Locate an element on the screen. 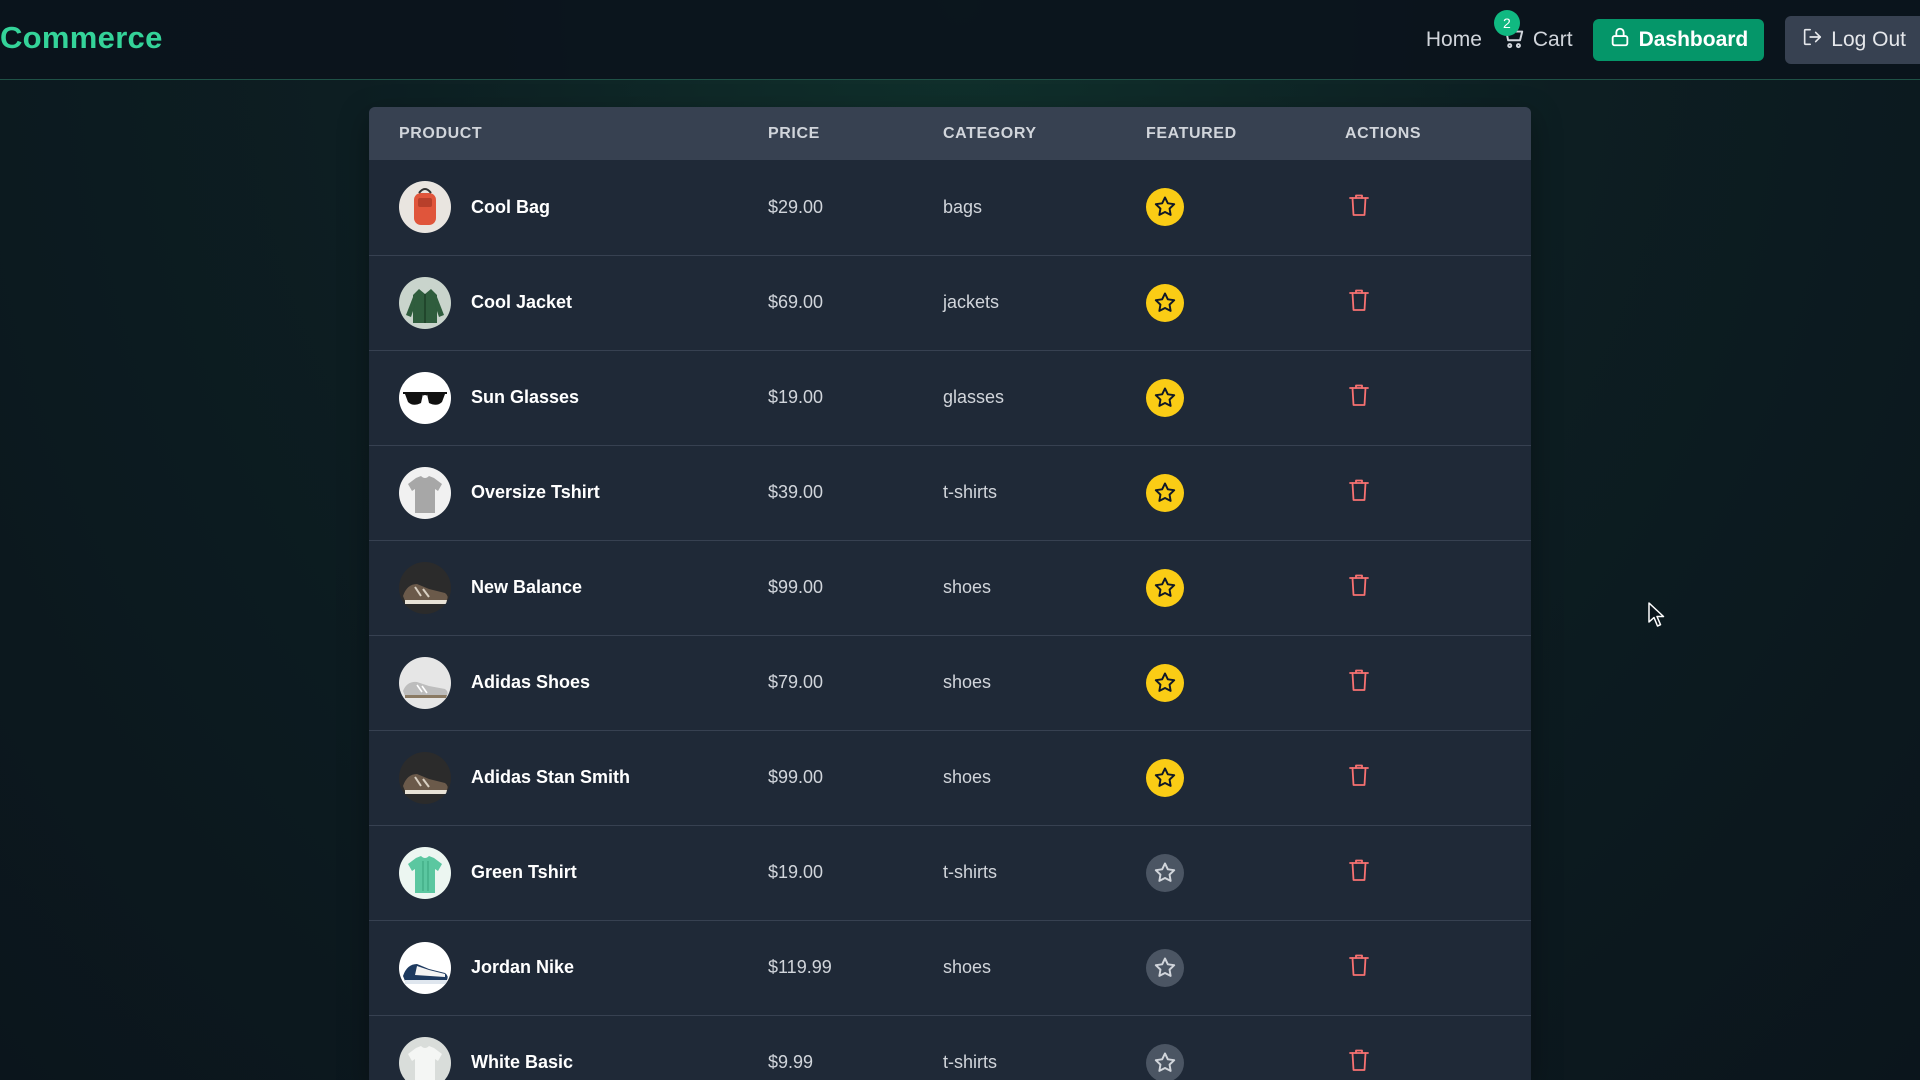 The image size is (1920, 1080). product-cell: Adidas Stan Smith is located at coordinates (568, 777).